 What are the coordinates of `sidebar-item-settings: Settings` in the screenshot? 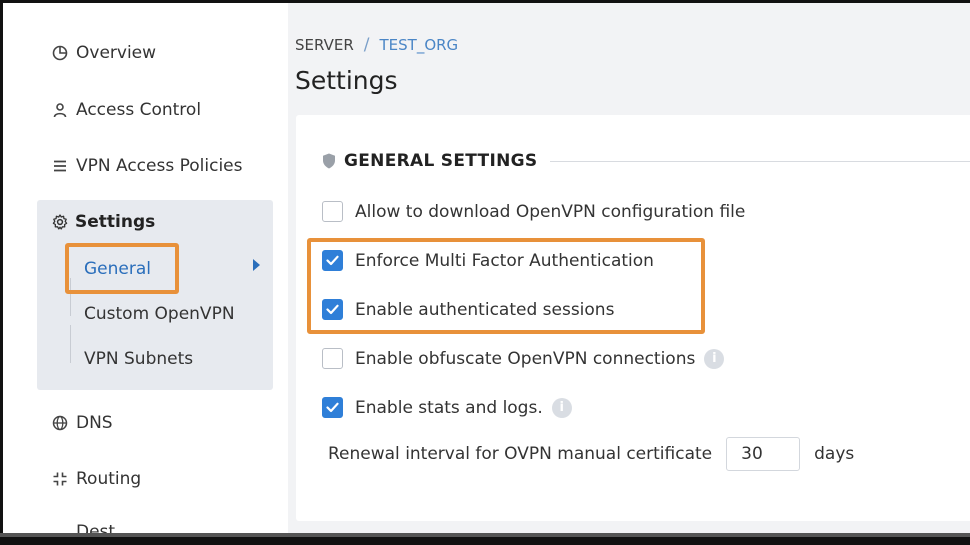 It's located at (103, 222).